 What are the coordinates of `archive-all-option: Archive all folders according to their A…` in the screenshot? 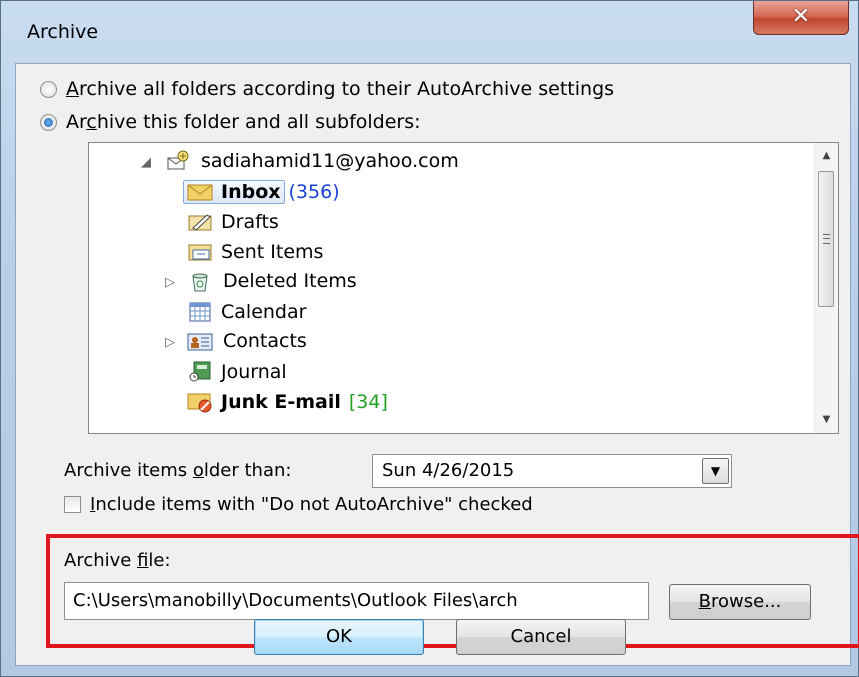 It's located at (327, 89).